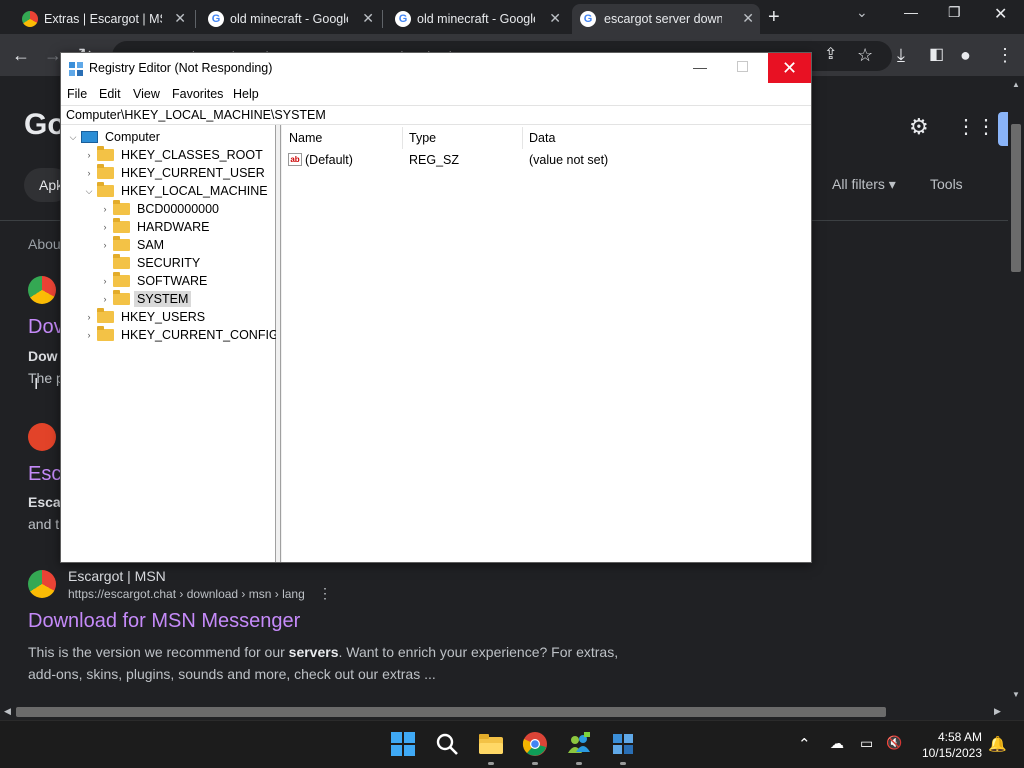 This screenshot has width=1024, height=768. I want to click on tree-node: › HKEY_CURRENT_USER, so click(175, 173).